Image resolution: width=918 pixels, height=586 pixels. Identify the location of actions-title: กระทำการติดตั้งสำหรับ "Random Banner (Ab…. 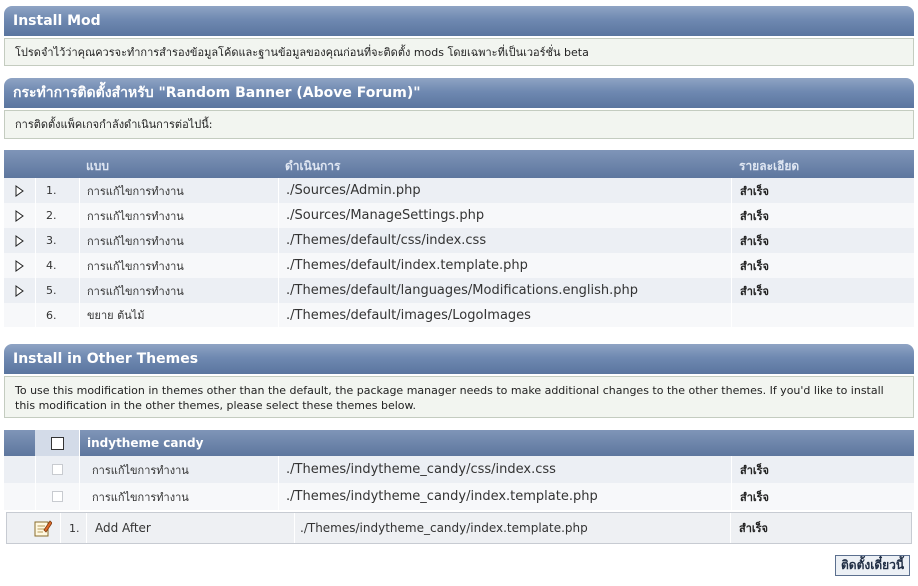
(217, 93).